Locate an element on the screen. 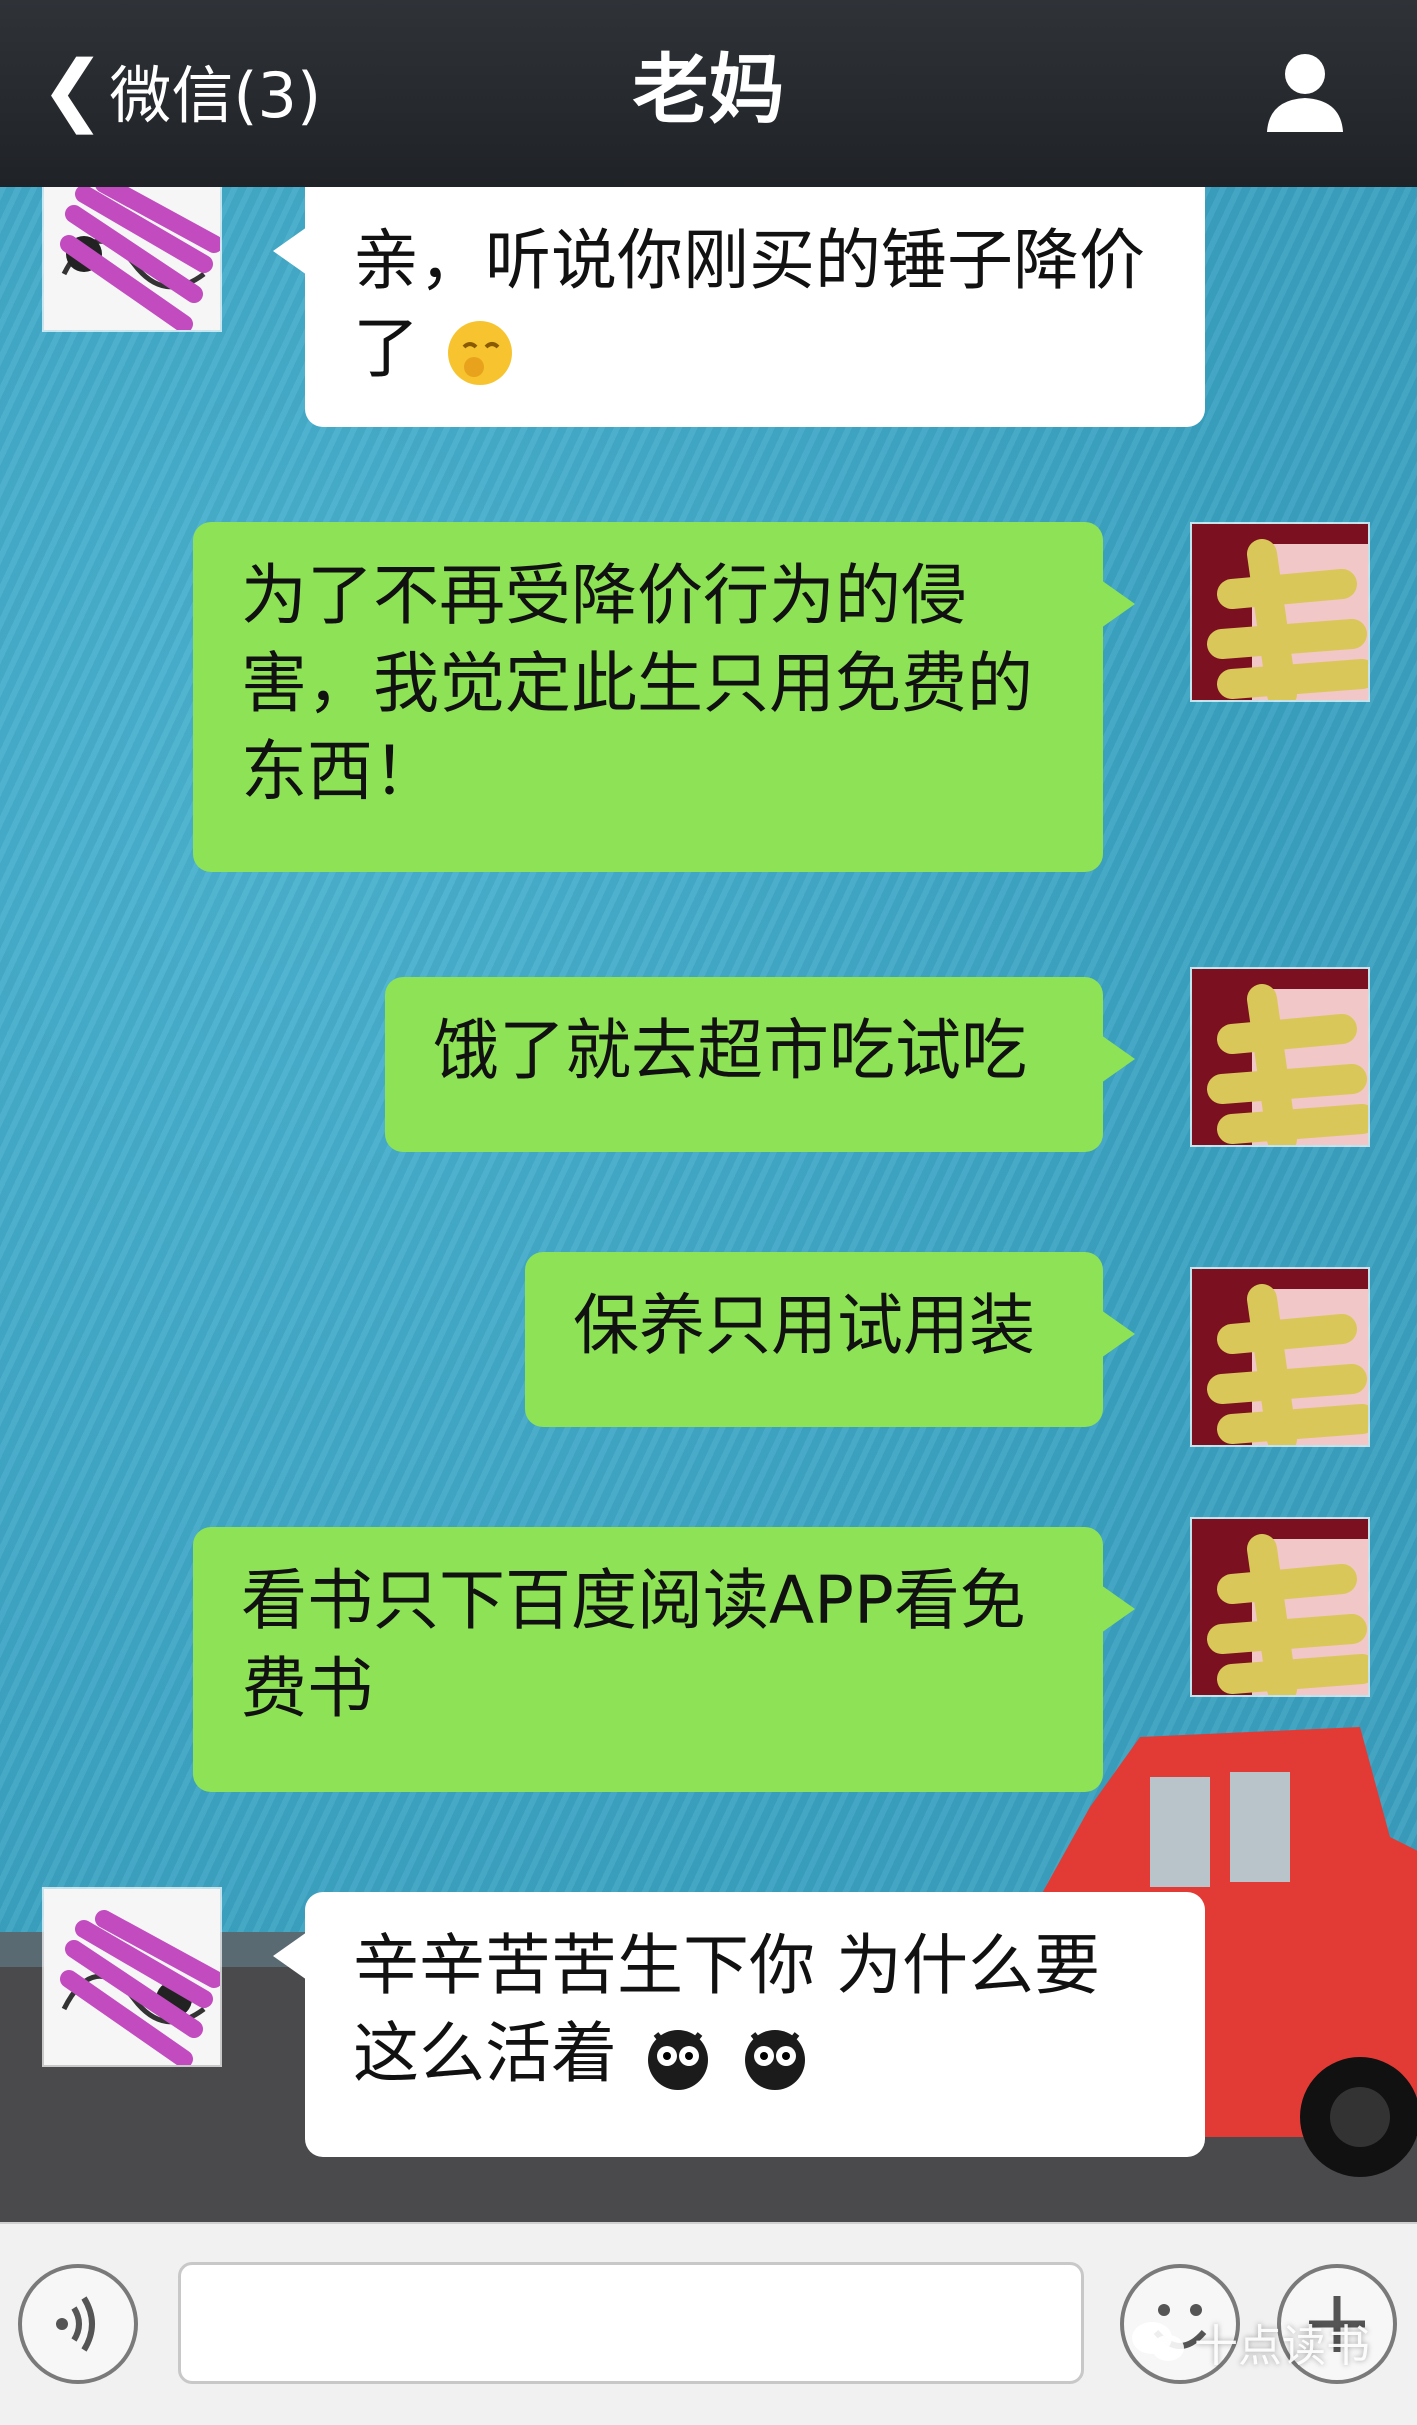  message-bubble-incoming: 辛辛苦苦生下你 为什么要这么活着 is located at coordinates (739, 2024).